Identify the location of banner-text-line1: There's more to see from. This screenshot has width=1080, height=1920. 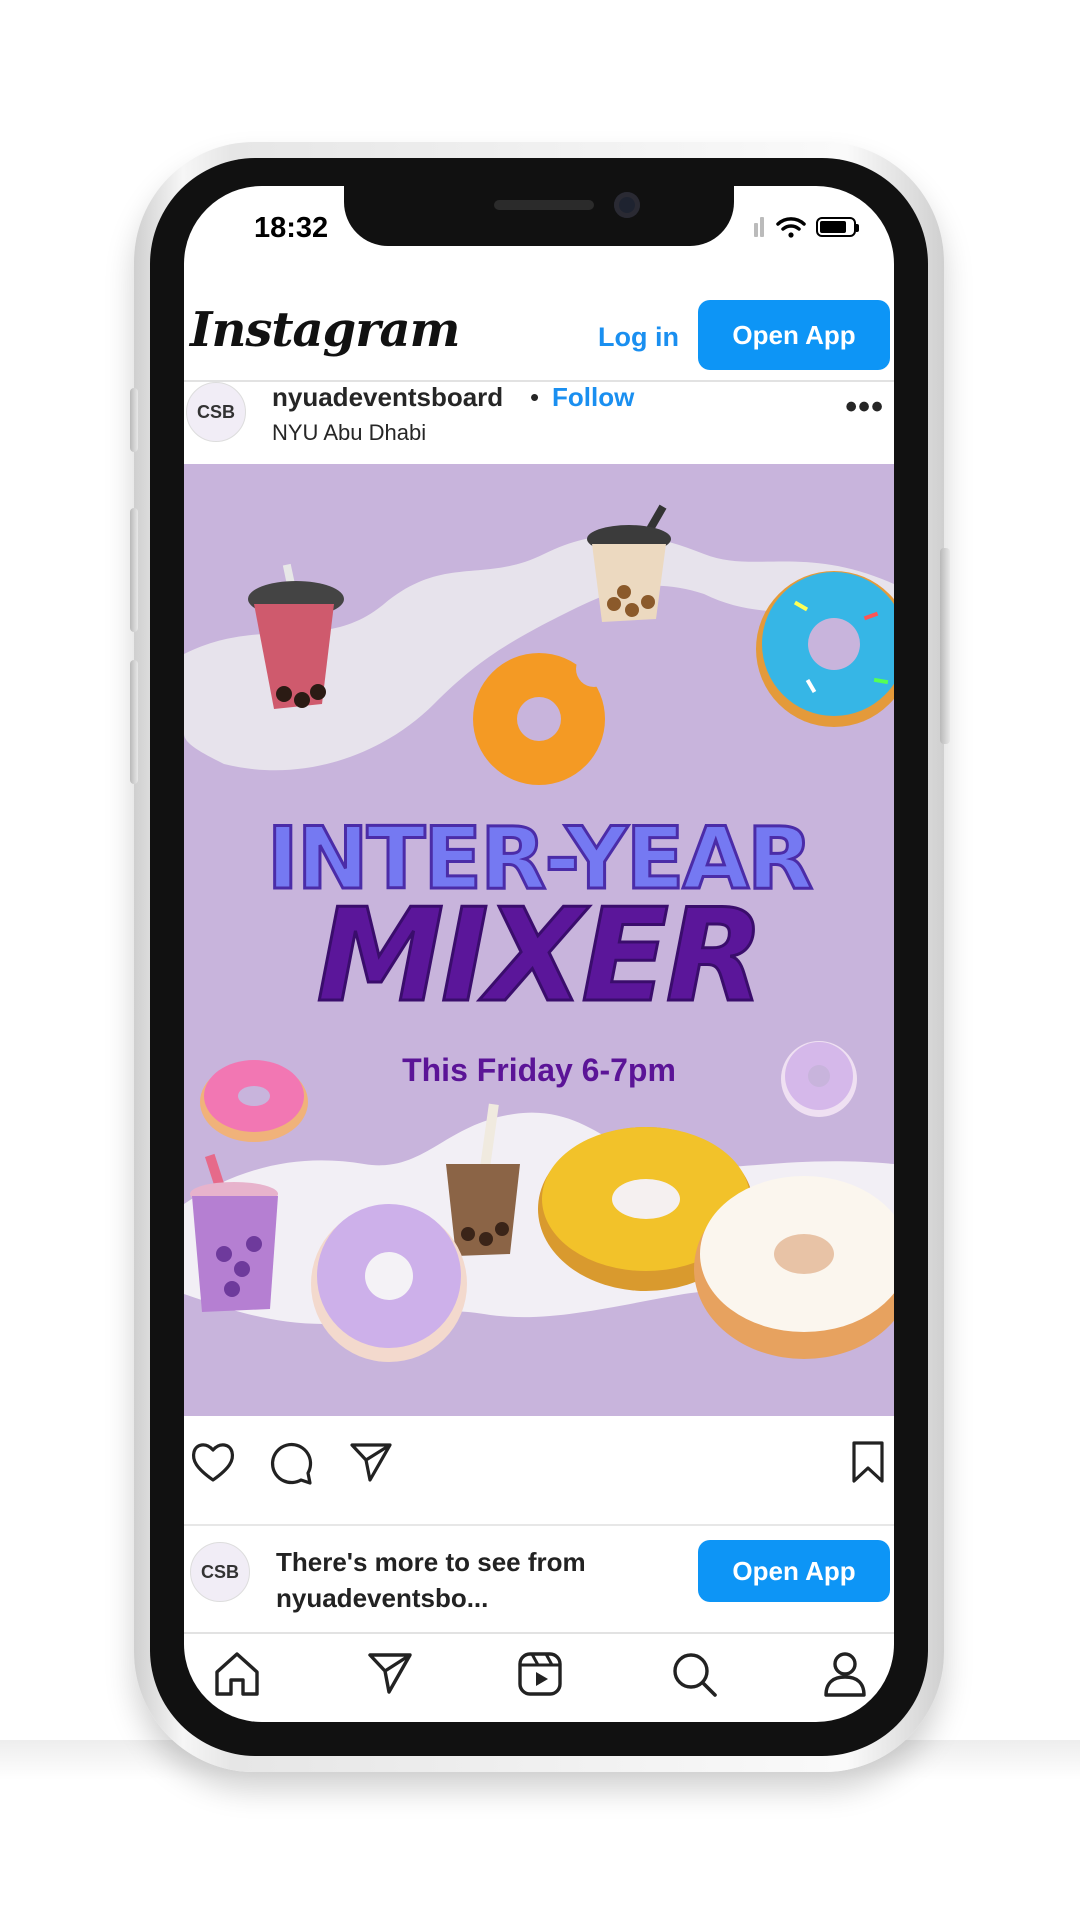
(431, 1562).